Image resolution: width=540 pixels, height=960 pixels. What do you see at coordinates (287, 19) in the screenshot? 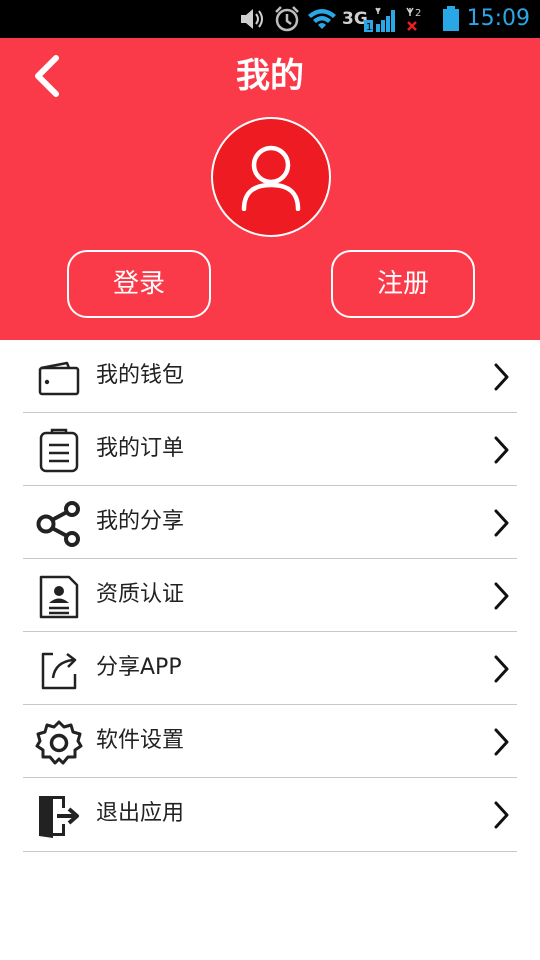
I see `alarm-icon` at bounding box center [287, 19].